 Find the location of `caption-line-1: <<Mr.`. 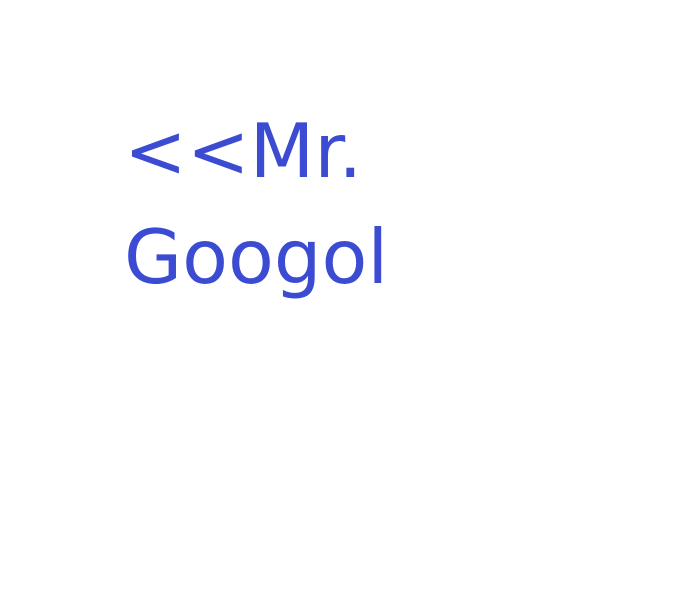

caption-line-1: <<Mr. is located at coordinates (243, 151).